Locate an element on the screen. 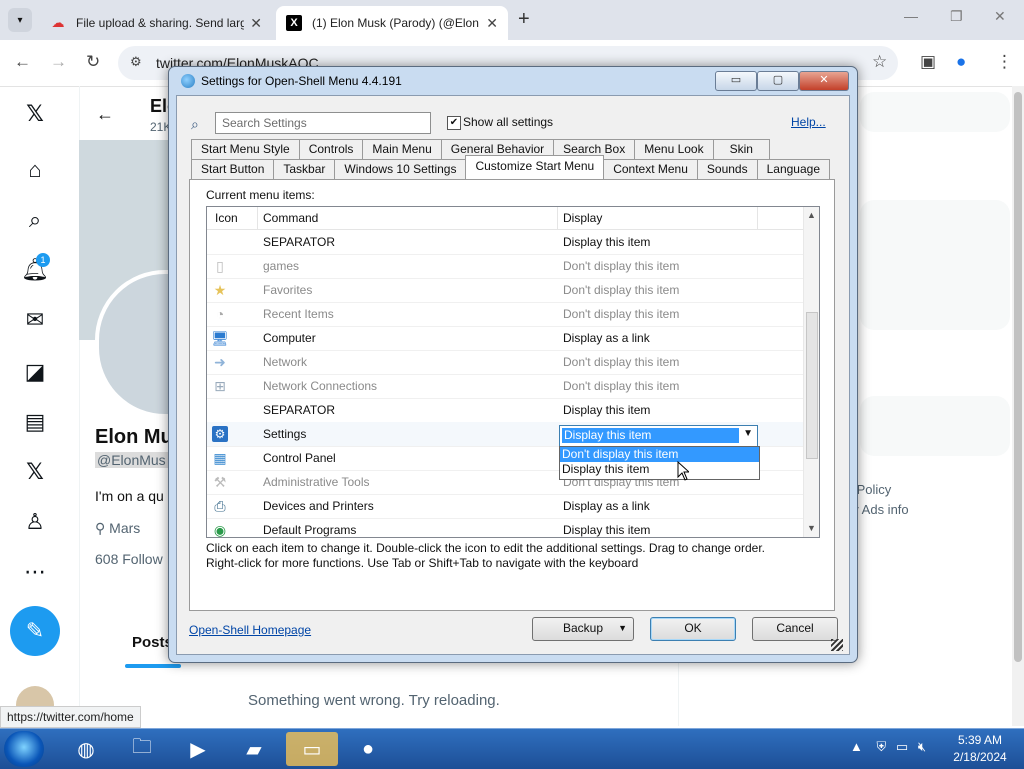 Image resolution: width=1024 pixels, height=769 pixels. forward-arrow-icon: → is located at coordinates (58, 62).